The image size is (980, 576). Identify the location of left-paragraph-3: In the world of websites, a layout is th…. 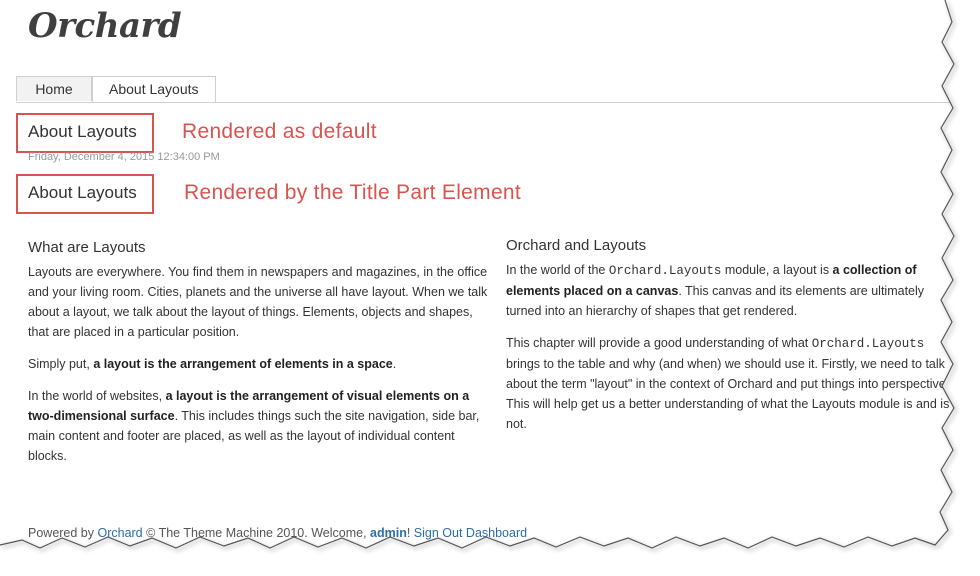
(254, 426).